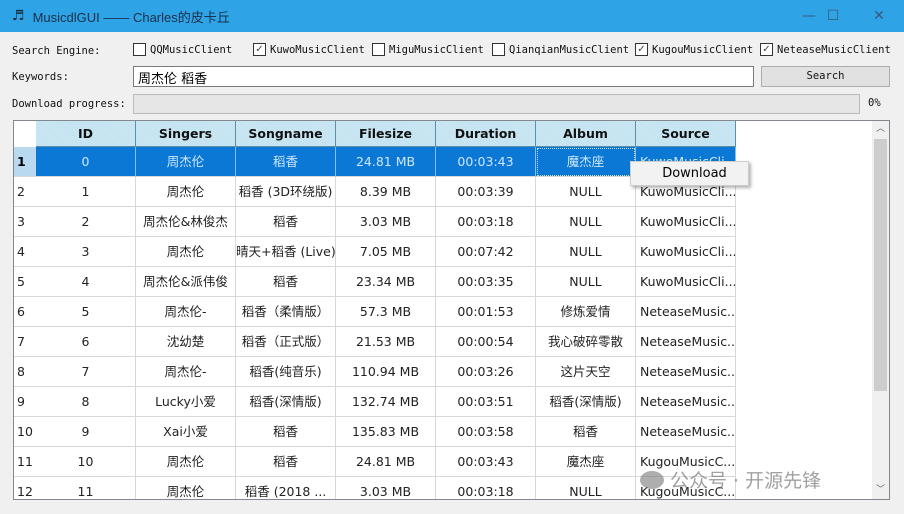 This screenshot has height=514, width=904. Describe the element at coordinates (586, 134) in the screenshot. I see `column-header-album: Album` at that location.